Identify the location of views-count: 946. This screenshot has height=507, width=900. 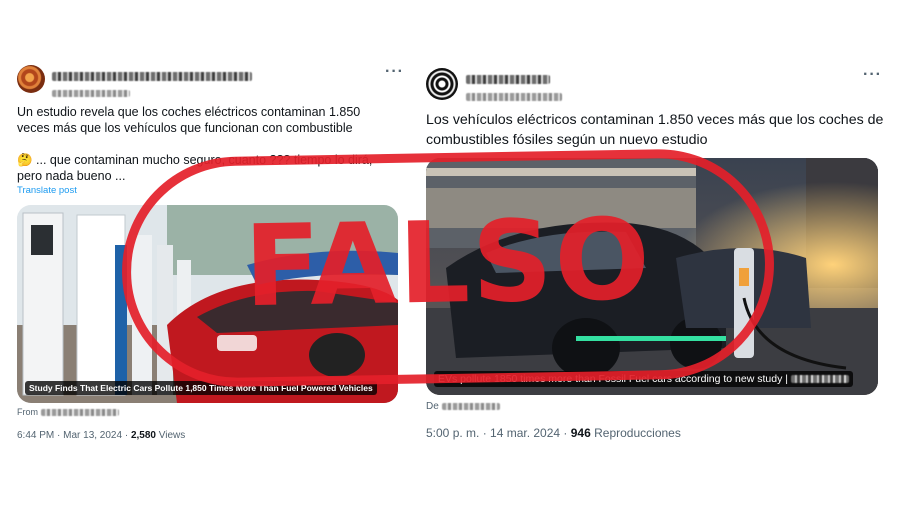
(580, 433).